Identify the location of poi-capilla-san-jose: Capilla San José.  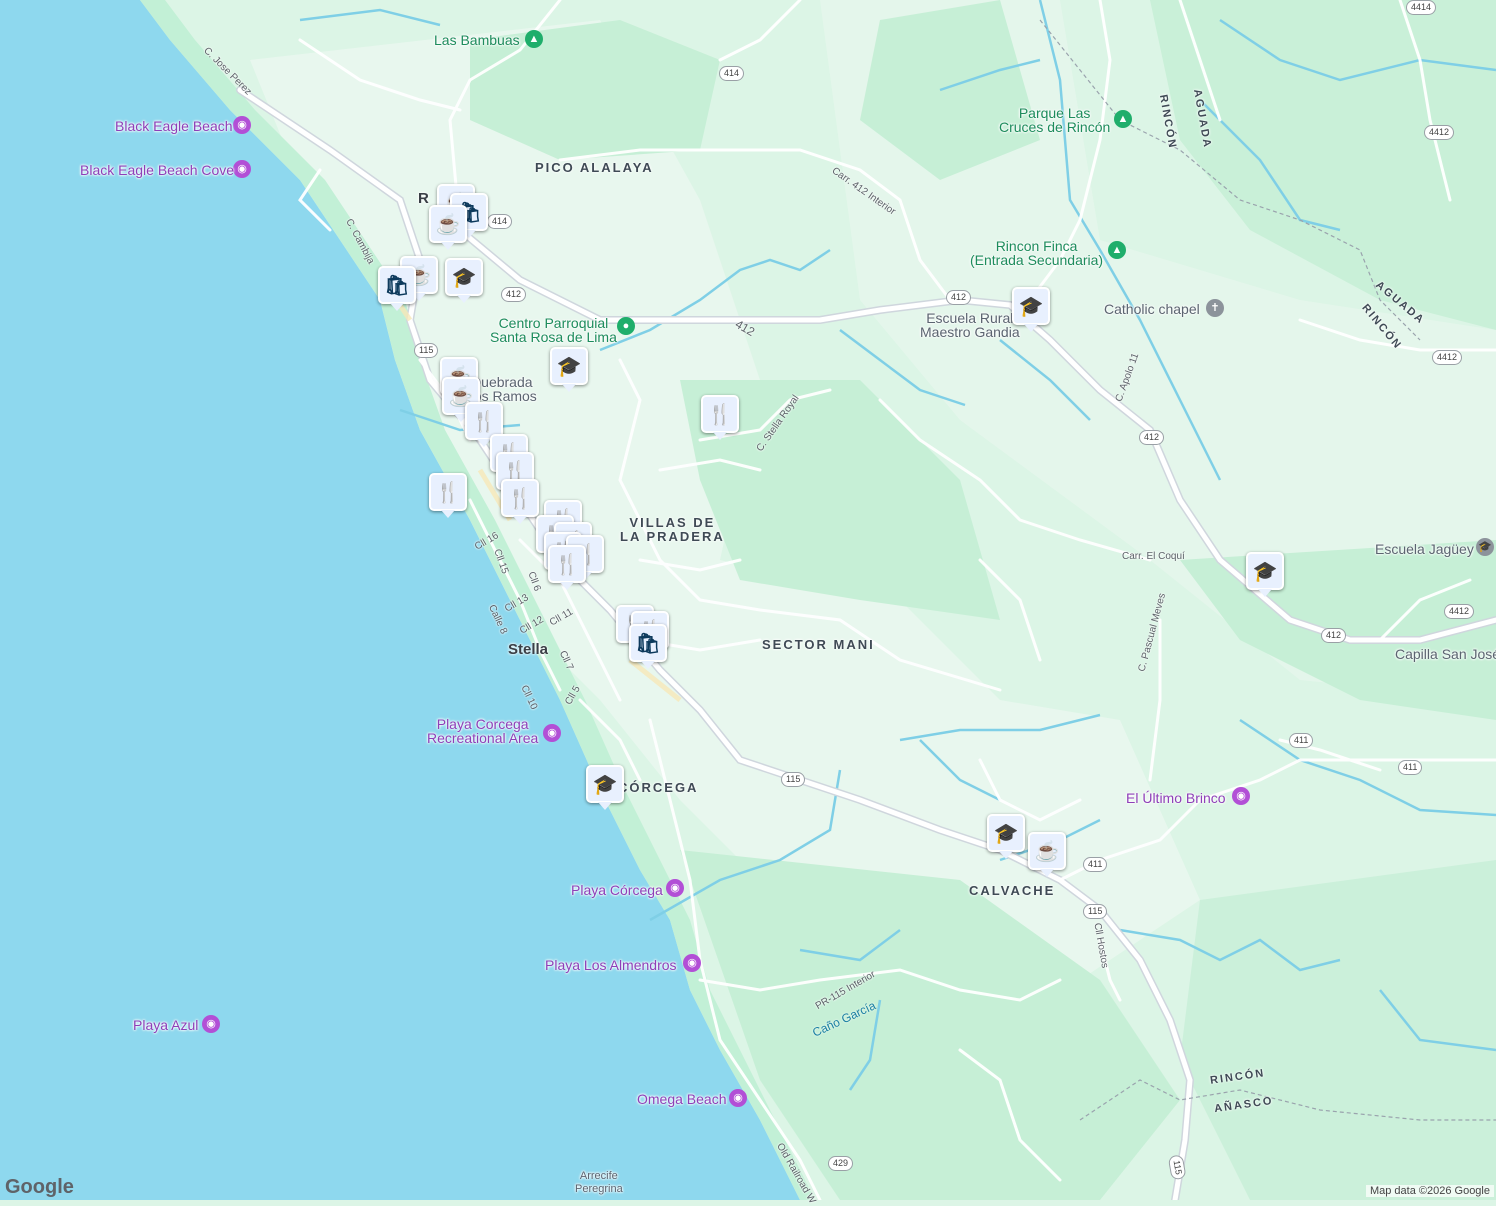
(1445, 654).